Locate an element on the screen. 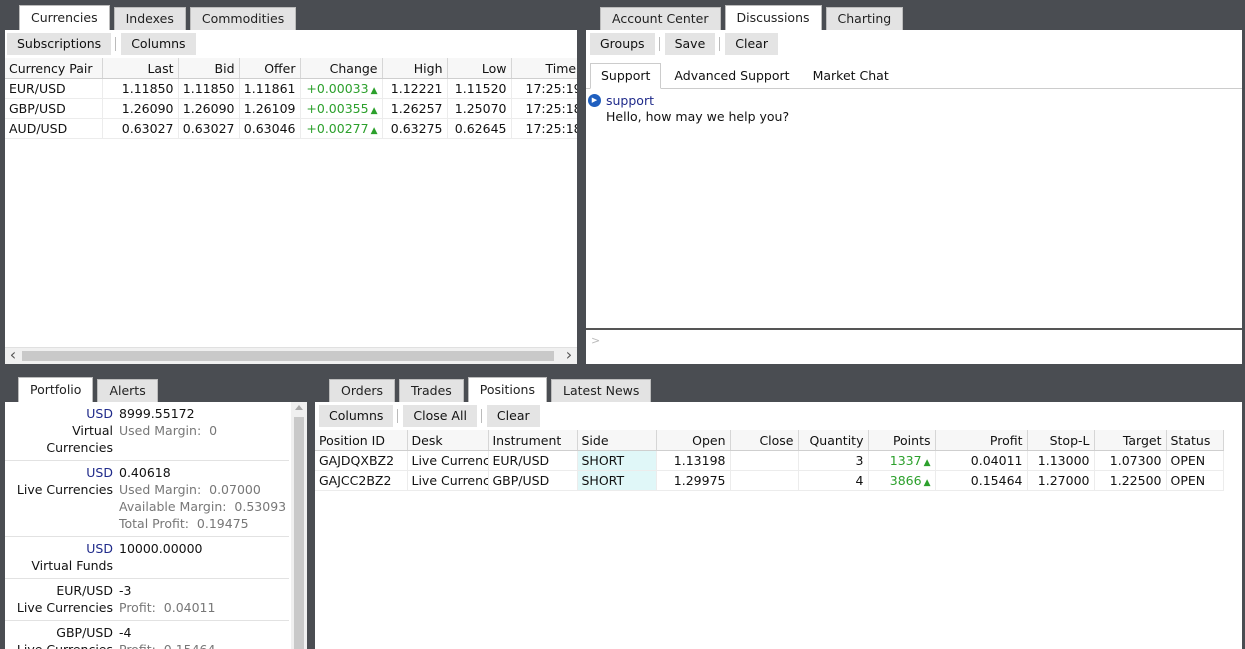 The width and height of the screenshot is (1245, 649). col-offer: Offer is located at coordinates (270, 68).